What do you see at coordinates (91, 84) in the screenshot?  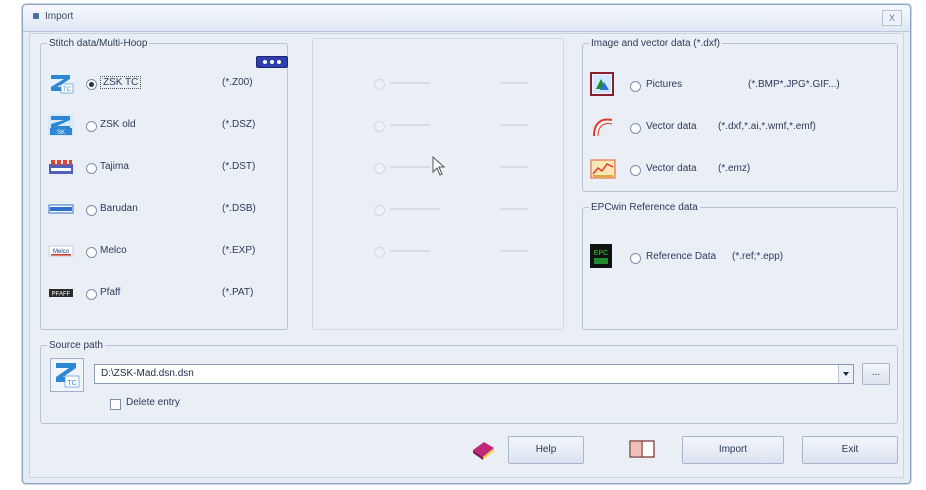 I see `radio-zsk-tc` at bounding box center [91, 84].